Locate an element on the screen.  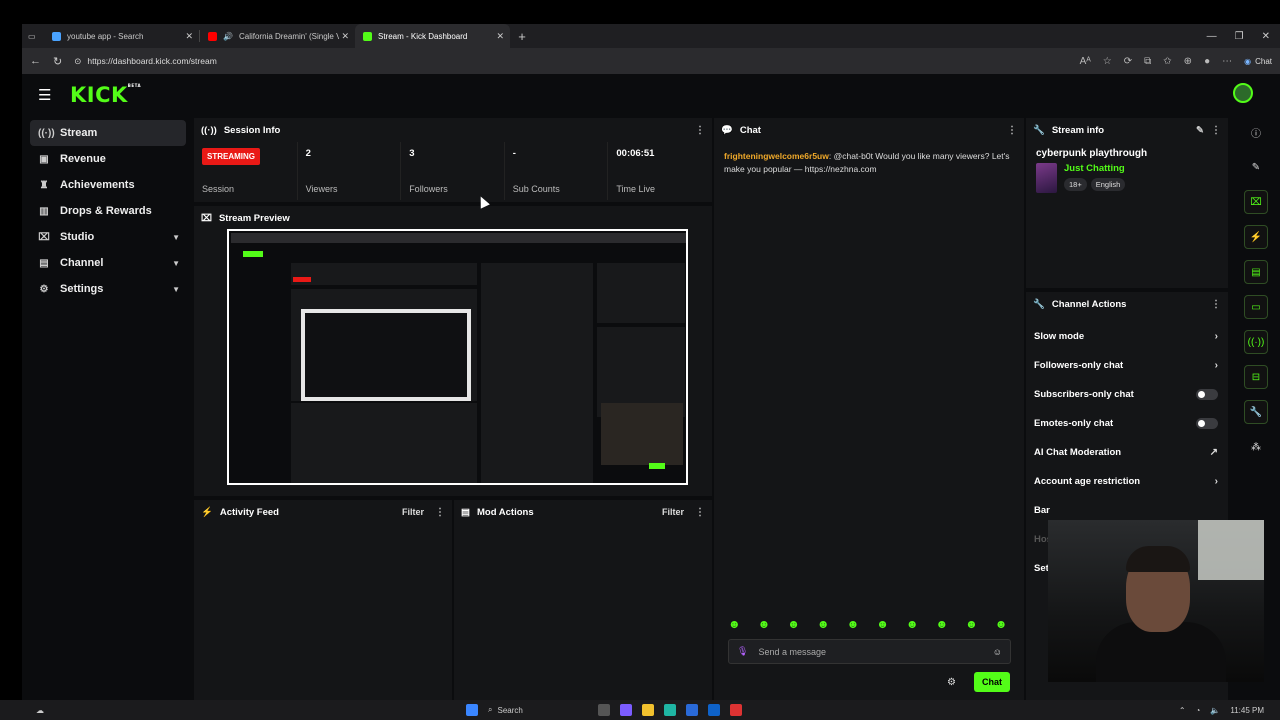
site-info-icon: ⊙ is located at coordinates (77, 61).